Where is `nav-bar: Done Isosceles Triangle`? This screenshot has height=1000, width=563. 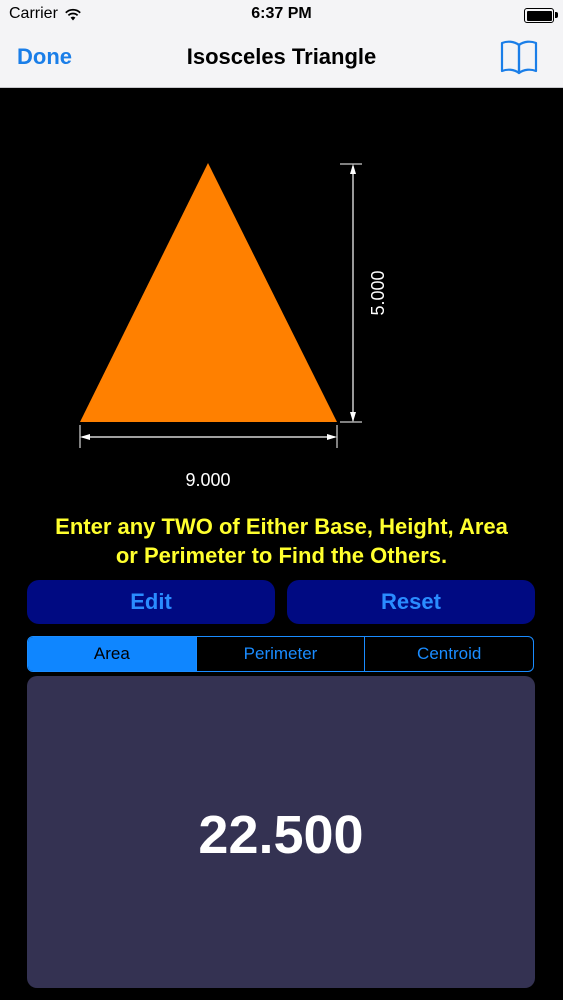
nav-bar: Done Isosceles Triangle is located at coordinates (281, 59).